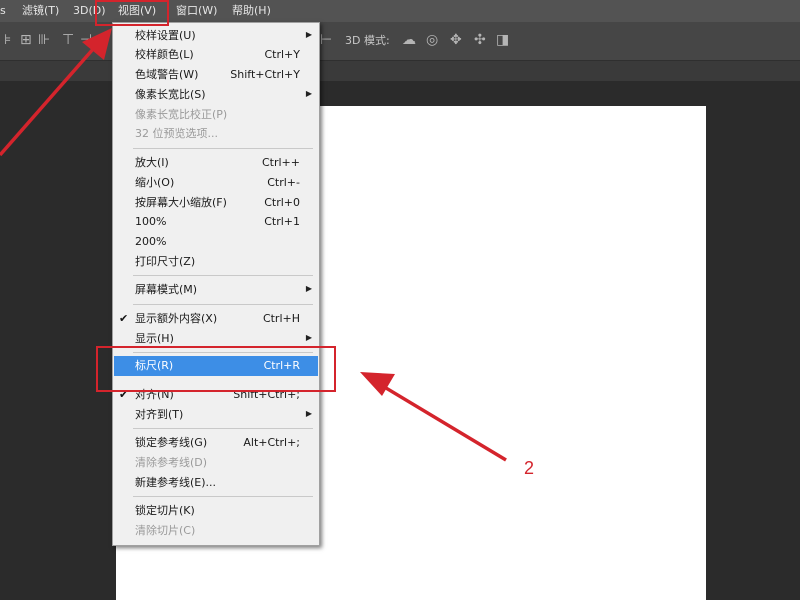 The width and height of the screenshot is (800, 600). I want to click on menu-item-200-percent: 200%, so click(216, 242).